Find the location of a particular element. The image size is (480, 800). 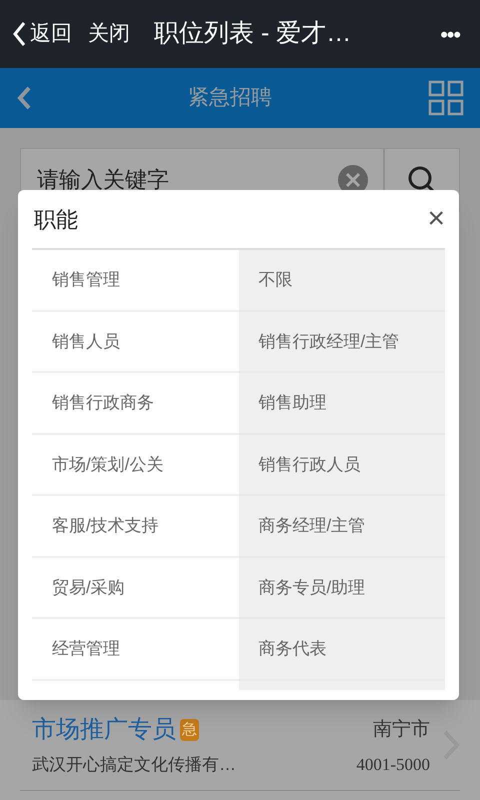

urgent-badge: 急 is located at coordinates (189, 730).